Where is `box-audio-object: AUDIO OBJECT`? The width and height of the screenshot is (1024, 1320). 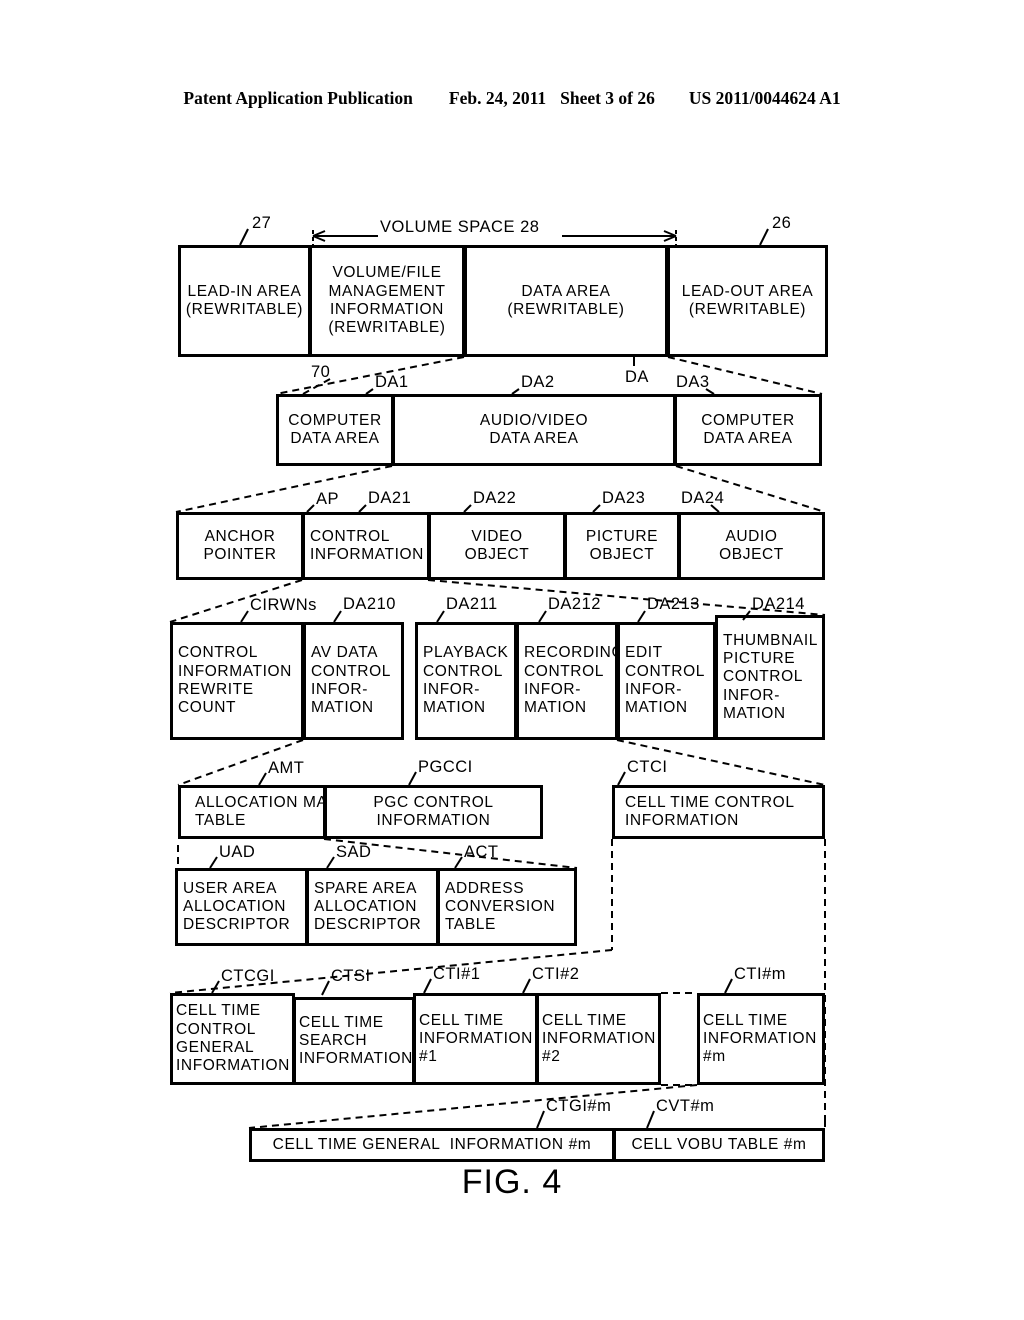 box-audio-object: AUDIO OBJECT is located at coordinates (751, 546).